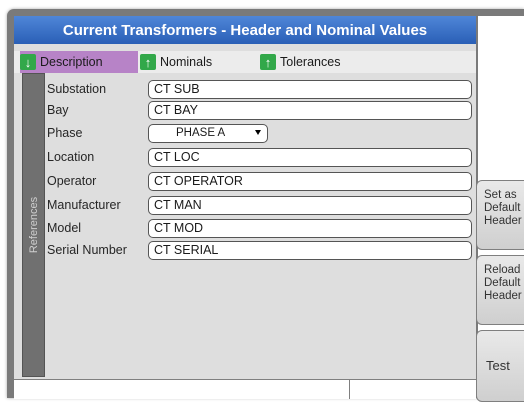  Describe the element at coordinates (71, 62) in the screenshot. I see `tab-description-label: Description` at that location.